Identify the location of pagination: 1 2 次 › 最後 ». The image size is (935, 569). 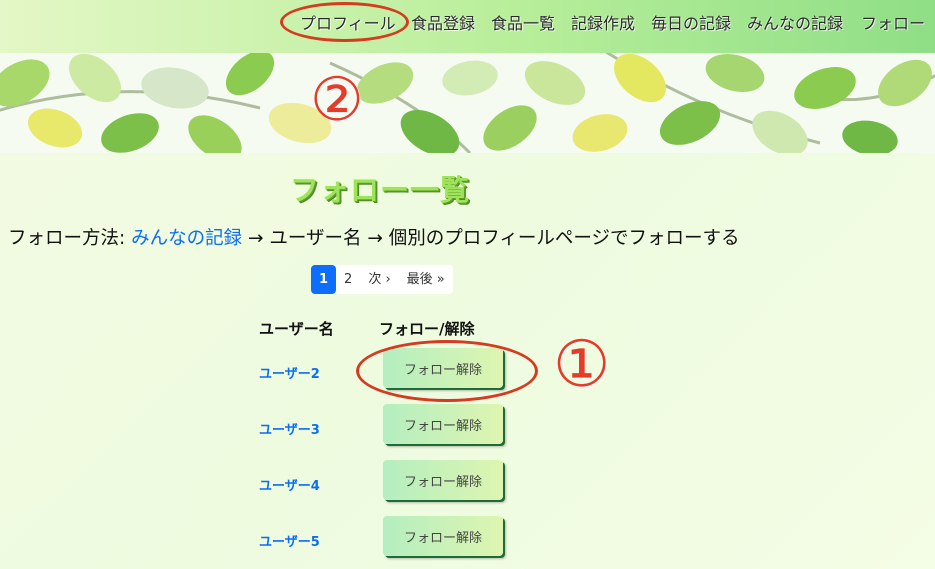
(382, 279).